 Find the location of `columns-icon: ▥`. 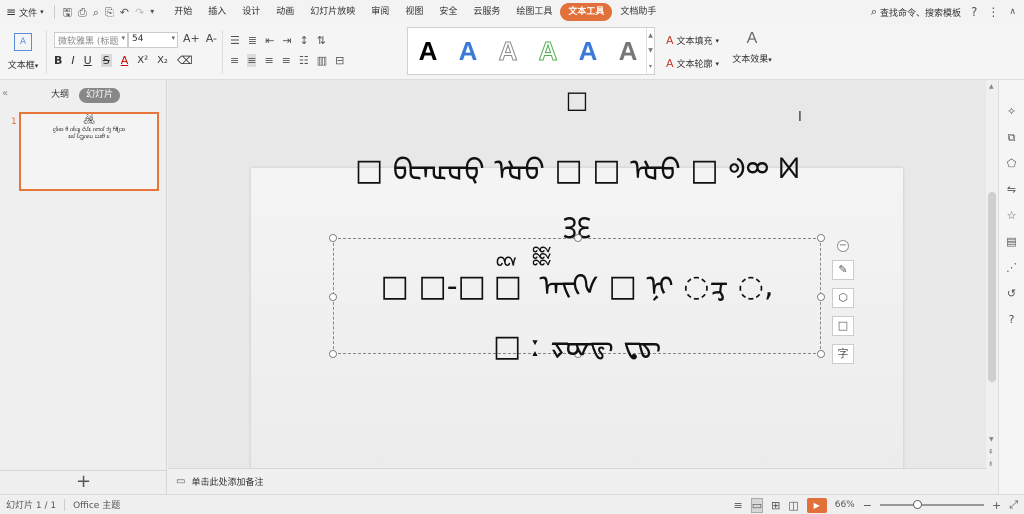

columns-icon: ▥ is located at coordinates (322, 60).